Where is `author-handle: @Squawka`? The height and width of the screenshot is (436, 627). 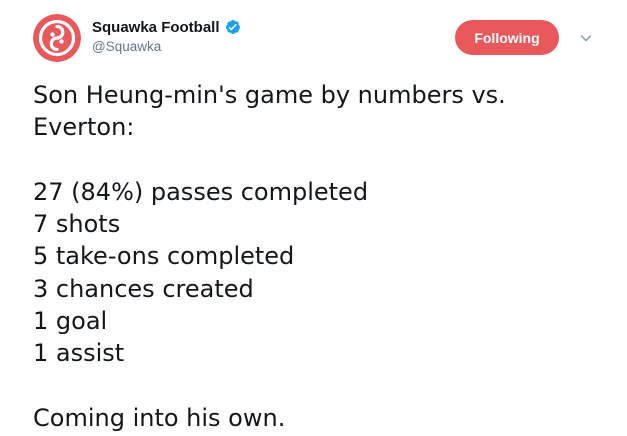 author-handle: @Squawka is located at coordinates (126, 46).